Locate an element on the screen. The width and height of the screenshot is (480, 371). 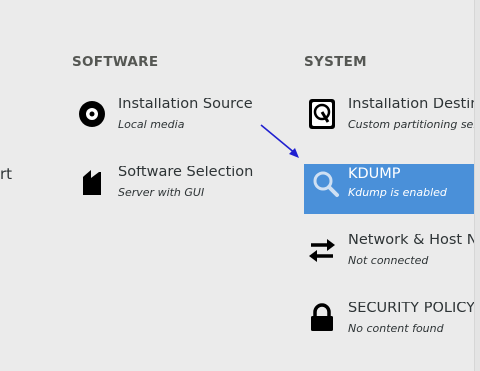
network-hostname-spoke: Network & Host N Not connected is located at coordinates (390, 259).